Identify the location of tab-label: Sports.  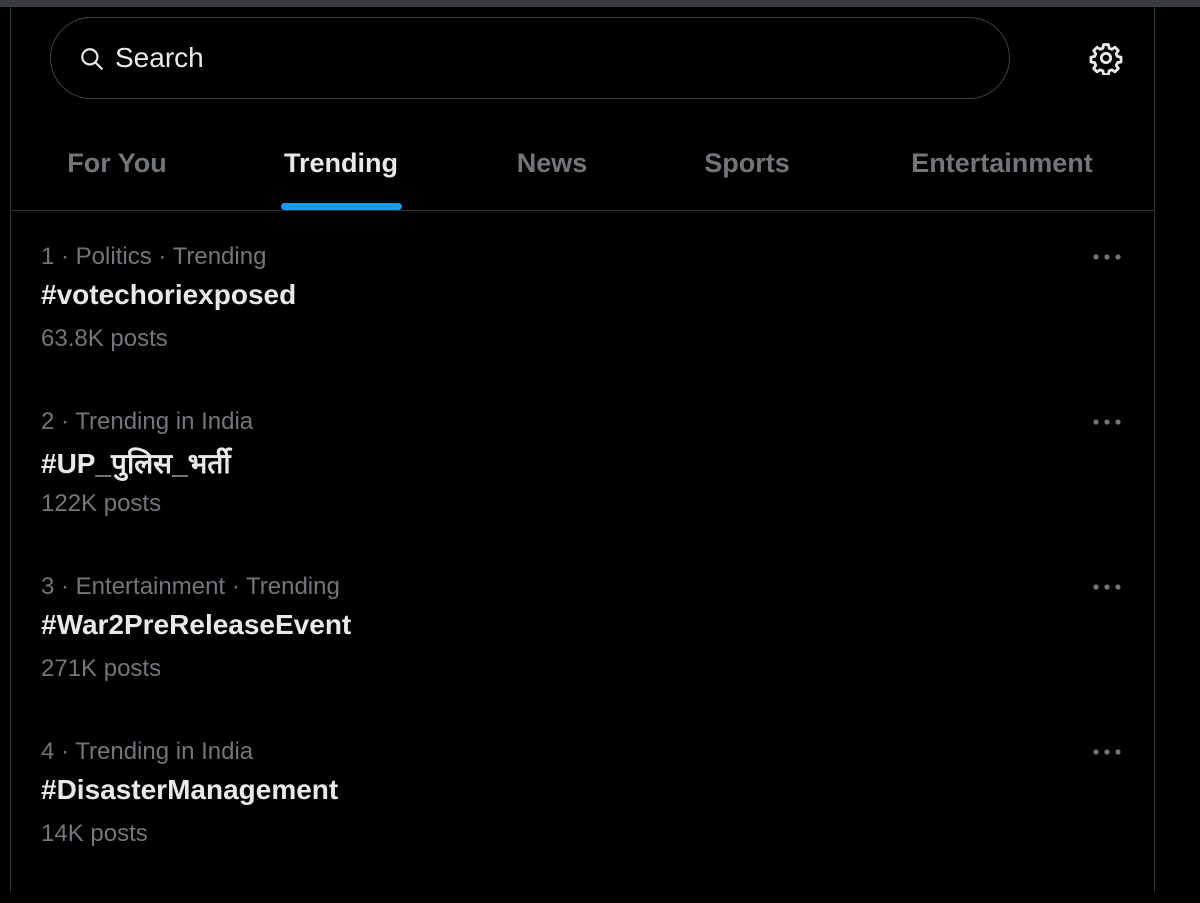
(747, 163).